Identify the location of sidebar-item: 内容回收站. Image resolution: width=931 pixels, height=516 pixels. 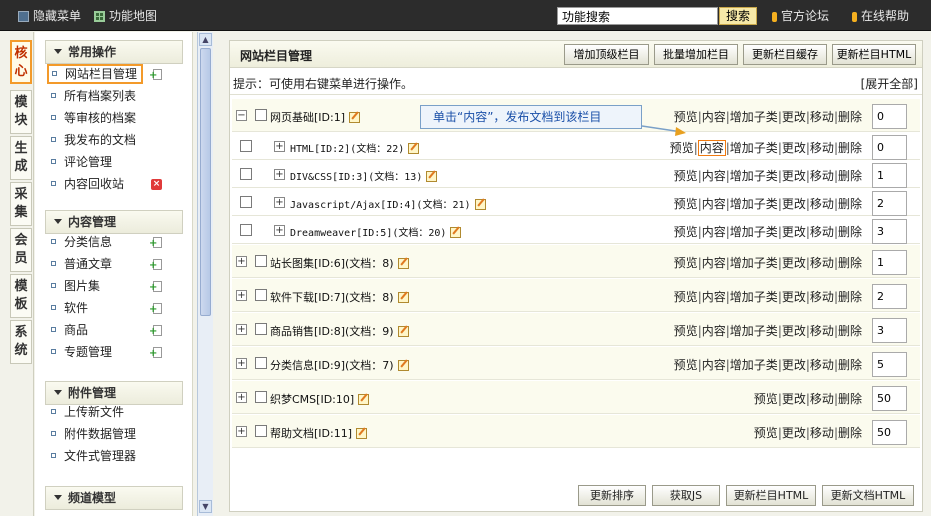
(87, 184).